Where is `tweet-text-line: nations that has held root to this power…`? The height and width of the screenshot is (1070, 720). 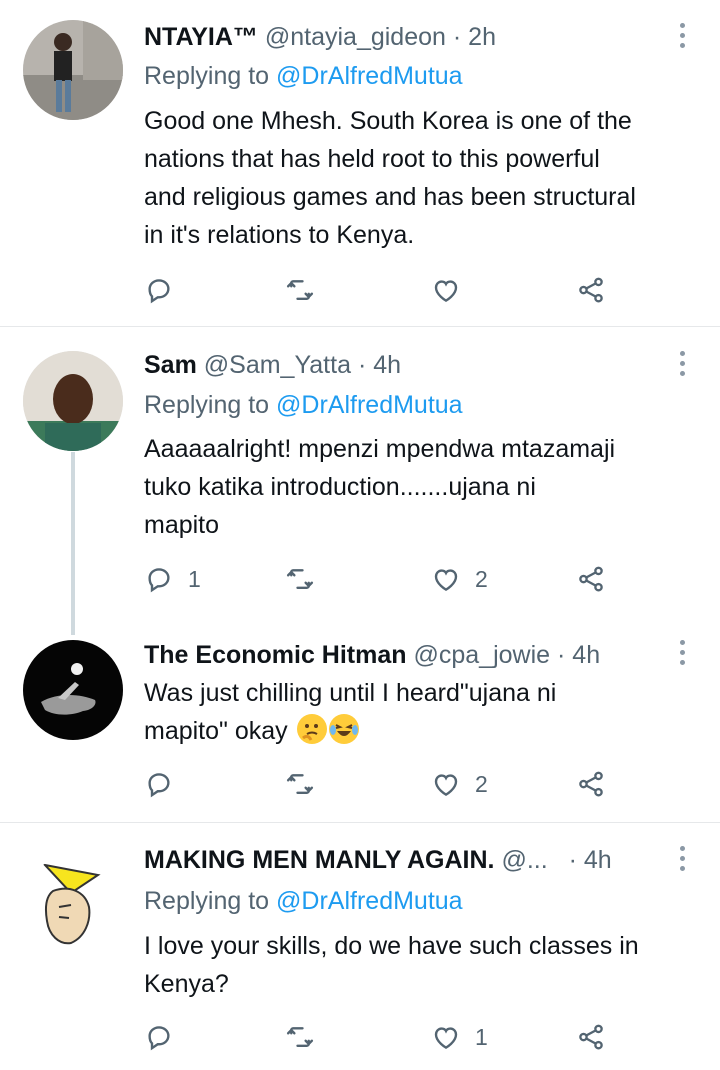
tweet-text-line: nations that has held root to this power… is located at coordinates (372, 159).